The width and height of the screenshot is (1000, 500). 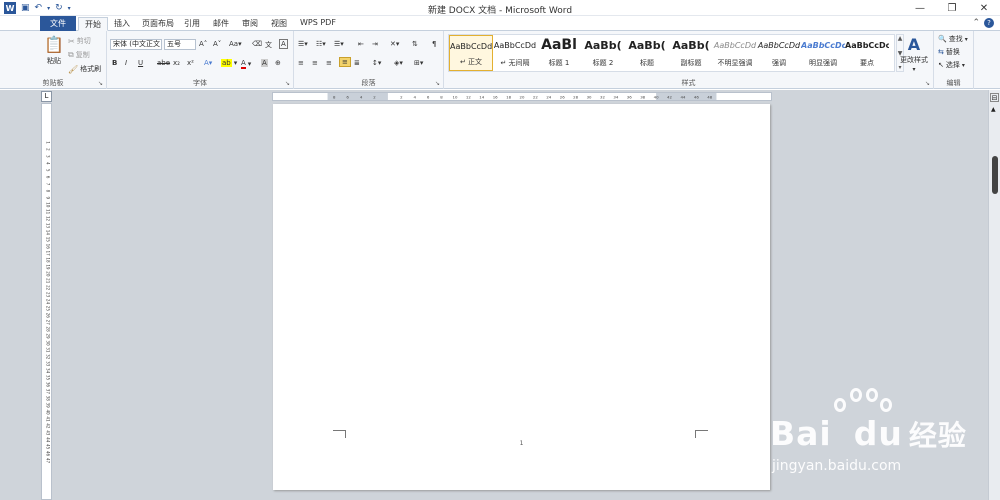 What do you see at coordinates (428, 96) in the screenshot?
I see `ruler-tick-label: 6` at bounding box center [428, 96].